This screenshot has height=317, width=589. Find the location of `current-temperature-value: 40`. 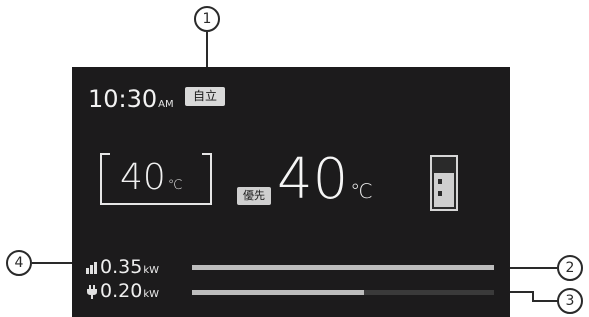

current-temperature-value: 40 is located at coordinates (313, 179).